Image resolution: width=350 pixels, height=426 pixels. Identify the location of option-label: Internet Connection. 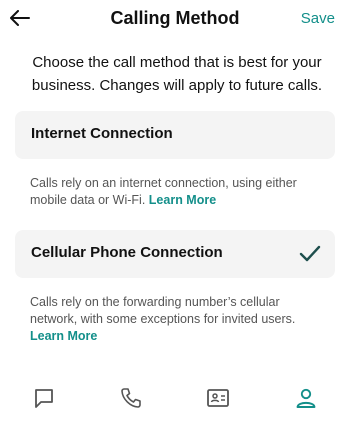
(102, 133).